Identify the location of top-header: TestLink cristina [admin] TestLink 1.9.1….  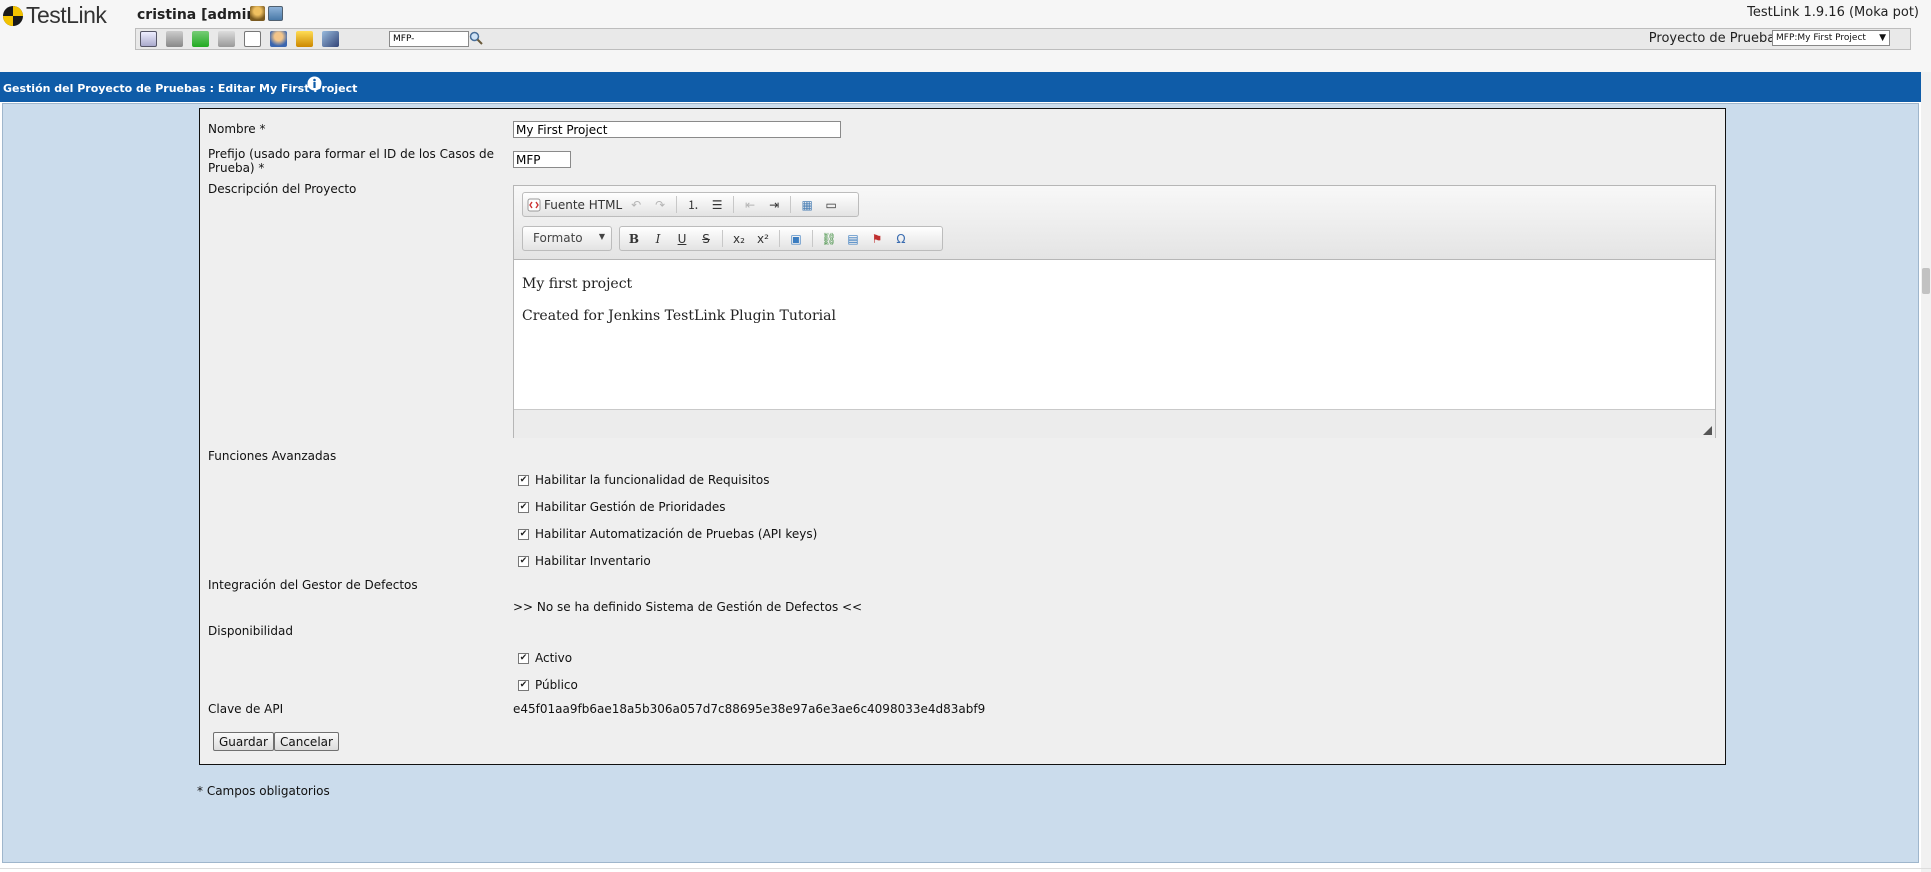
(965, 36).